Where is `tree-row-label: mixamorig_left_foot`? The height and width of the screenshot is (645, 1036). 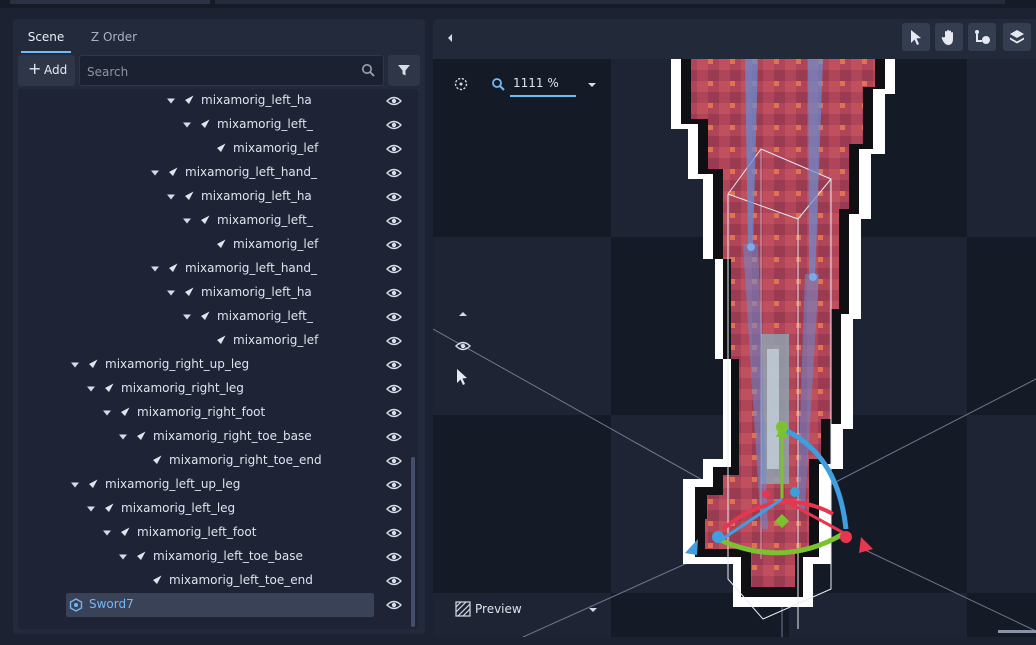
tree-row-label: mixamorig_left_foot is located at coordinates (197, 532).